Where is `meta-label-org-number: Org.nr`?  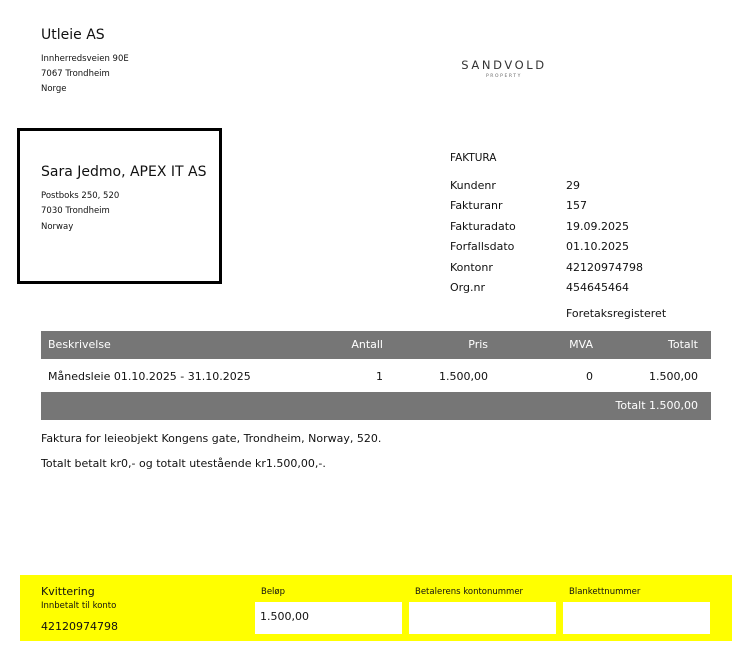
meta-label-org-number: Org.nr is located at coordinates (467, 287).